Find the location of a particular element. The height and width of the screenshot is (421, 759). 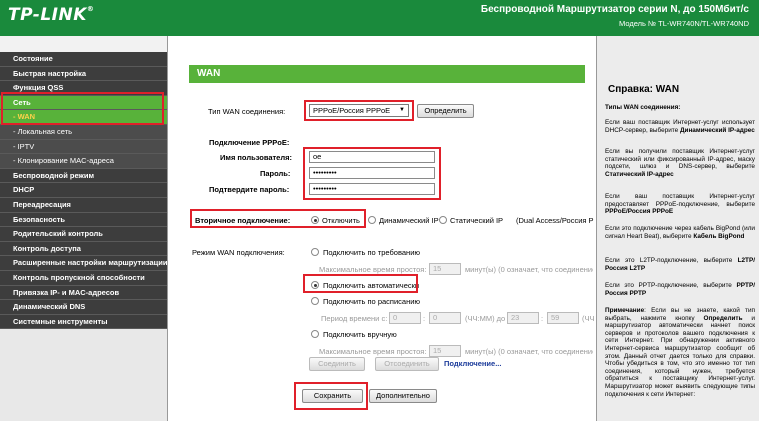

secondary-static-ip-label: Статический IP is located at coordinates (477, 220).